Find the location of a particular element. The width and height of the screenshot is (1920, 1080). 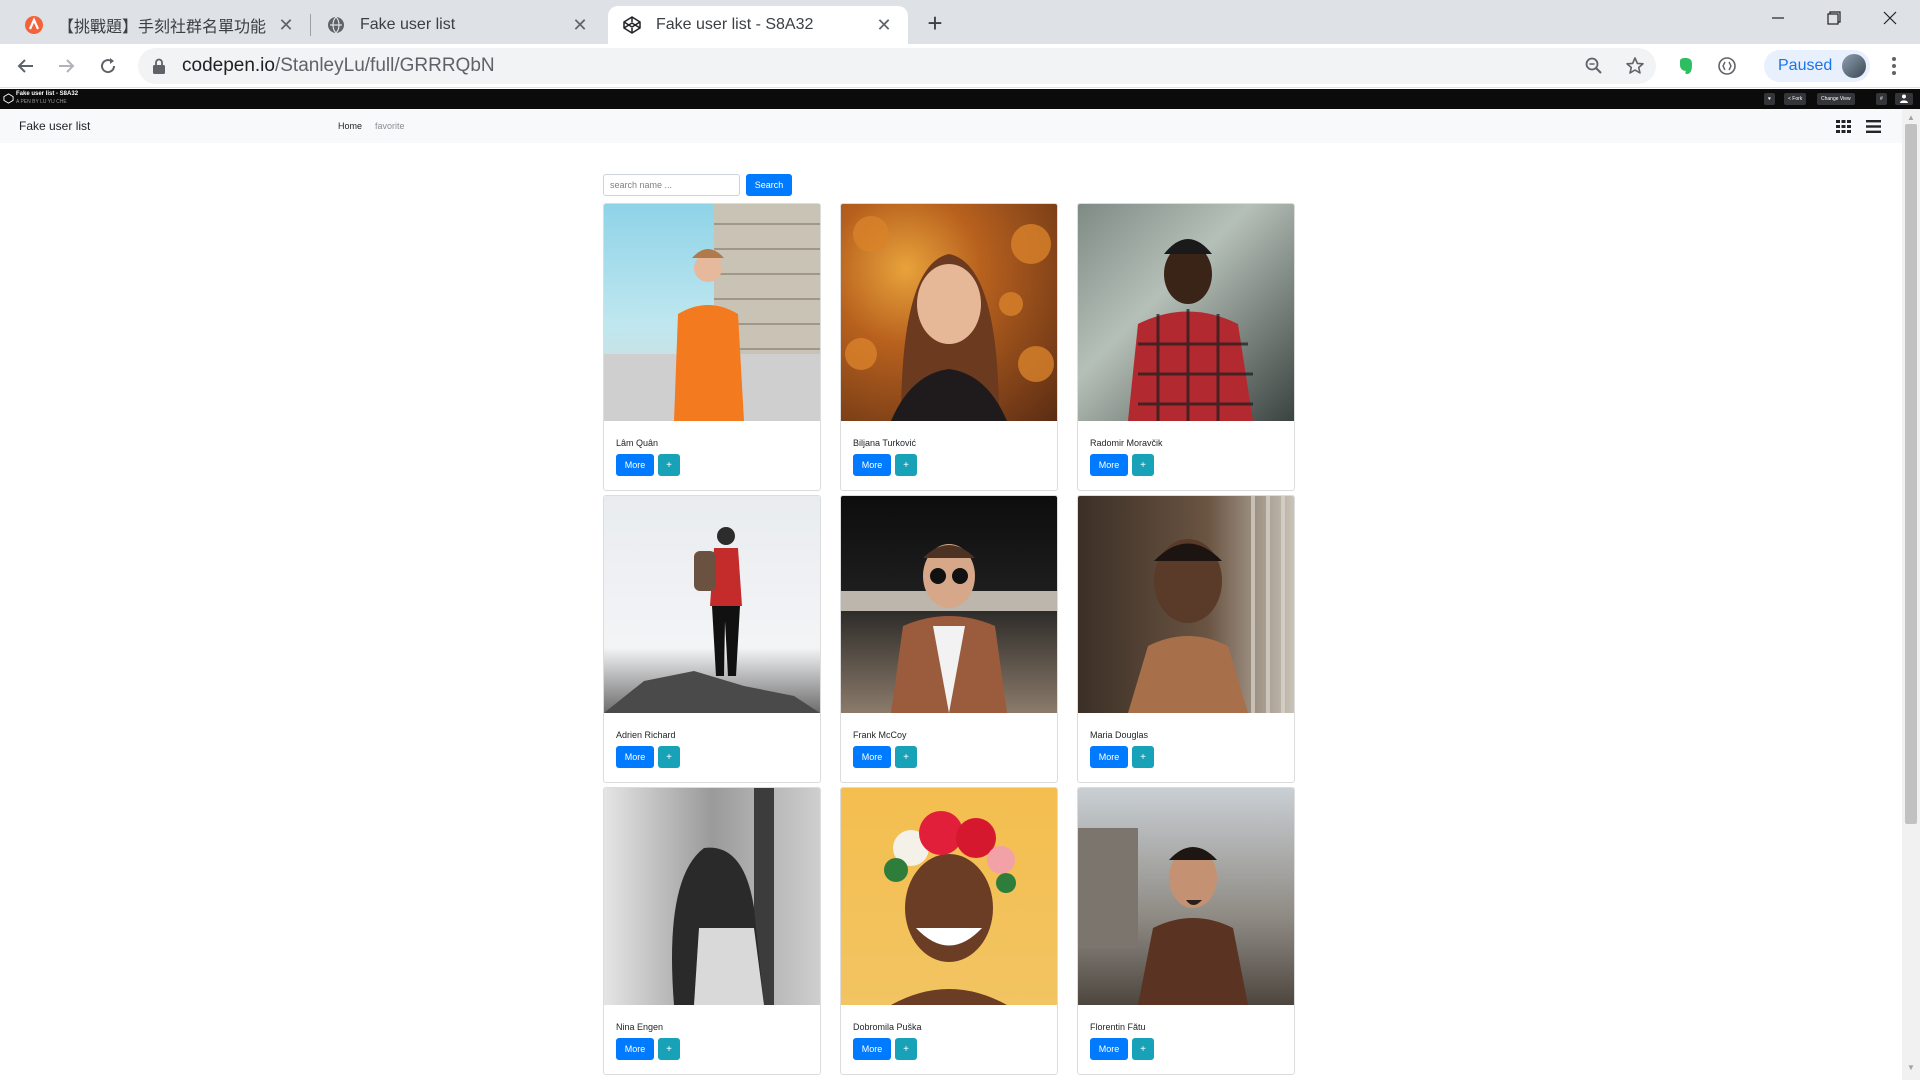

alpha-camp-icon is located at coordinates (34, 25).